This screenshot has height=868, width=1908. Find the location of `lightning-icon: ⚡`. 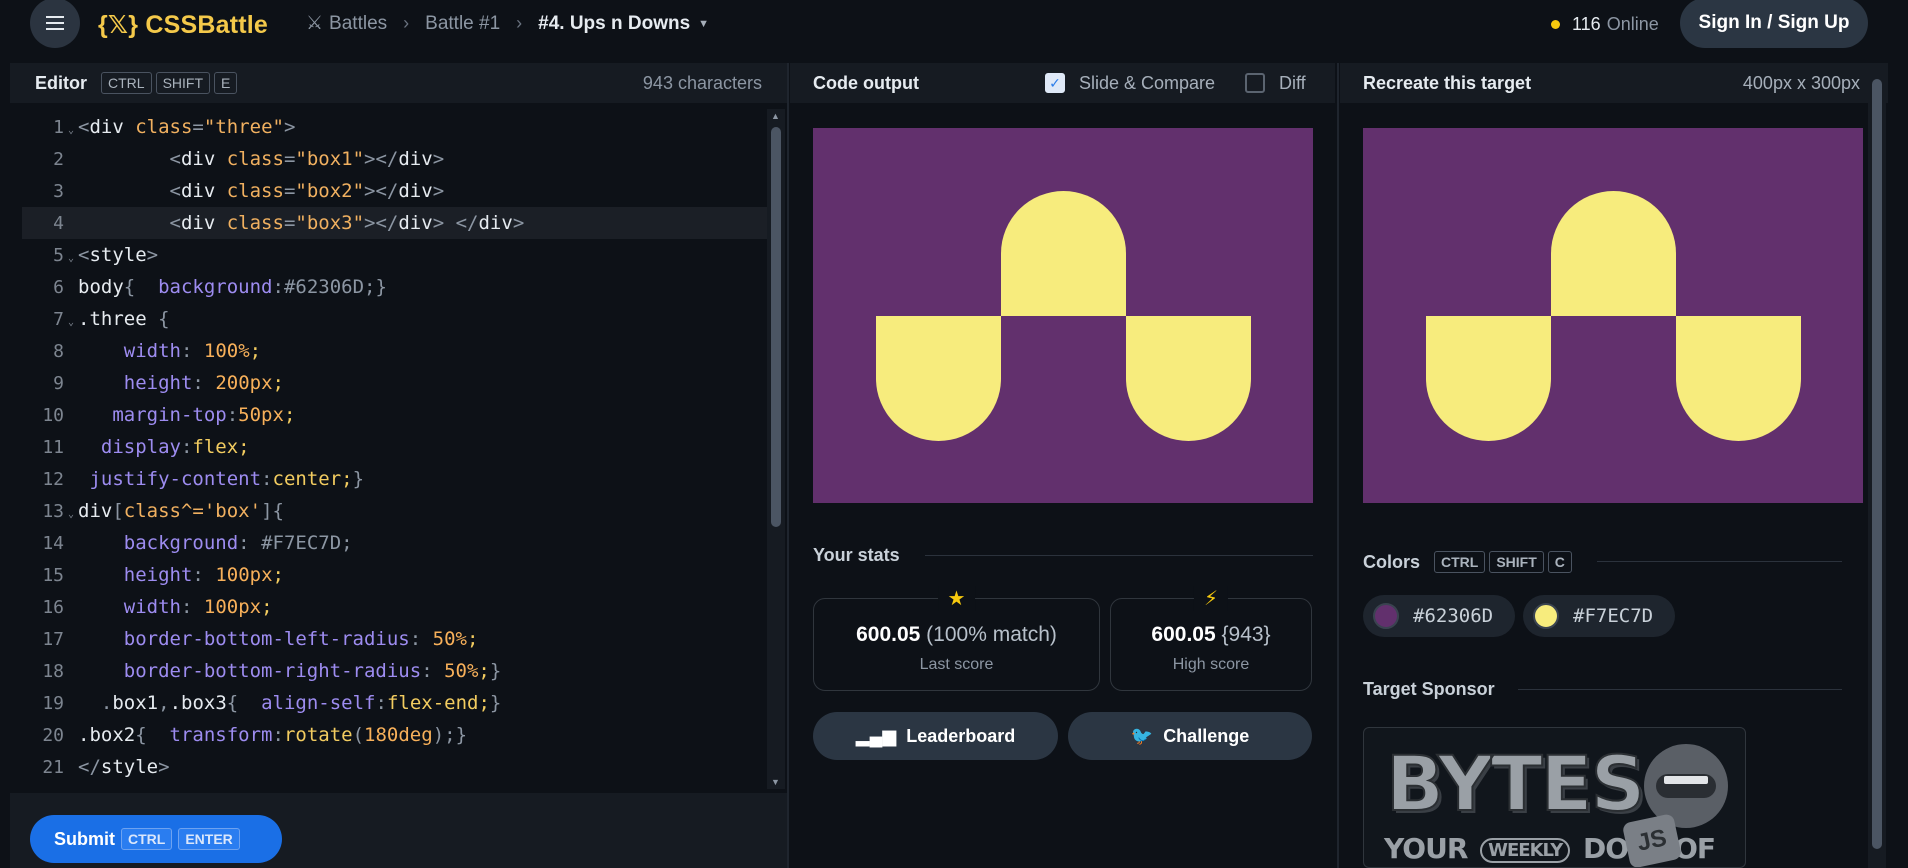

lightning-icon: ⚡ is located at coordinates (1211, 598).